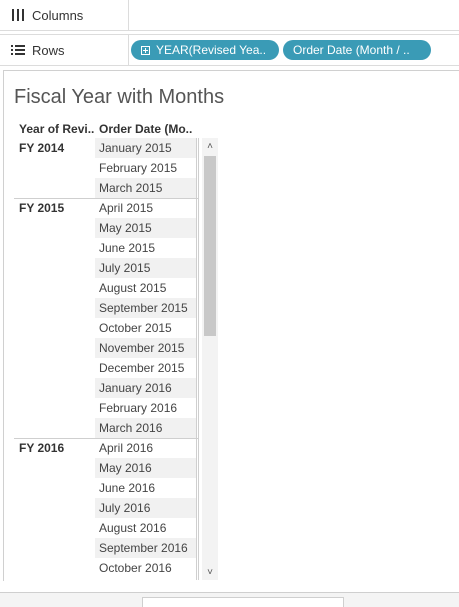 The width and height of the screenshot is (459, 607). What do you see at coordinates (294, 15) in the screenshot?
I see `columns-drop-area` at bounding box center [294, 15].